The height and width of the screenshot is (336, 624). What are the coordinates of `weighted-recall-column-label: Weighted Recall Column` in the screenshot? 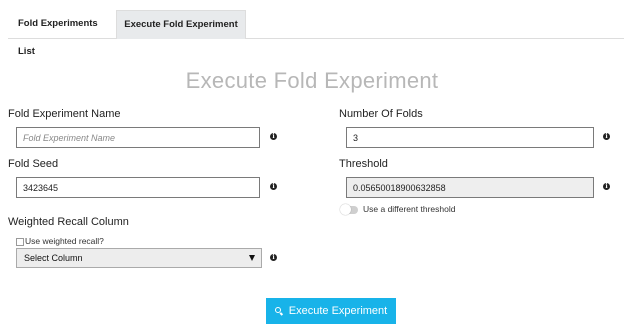 It's located at (68, 222).